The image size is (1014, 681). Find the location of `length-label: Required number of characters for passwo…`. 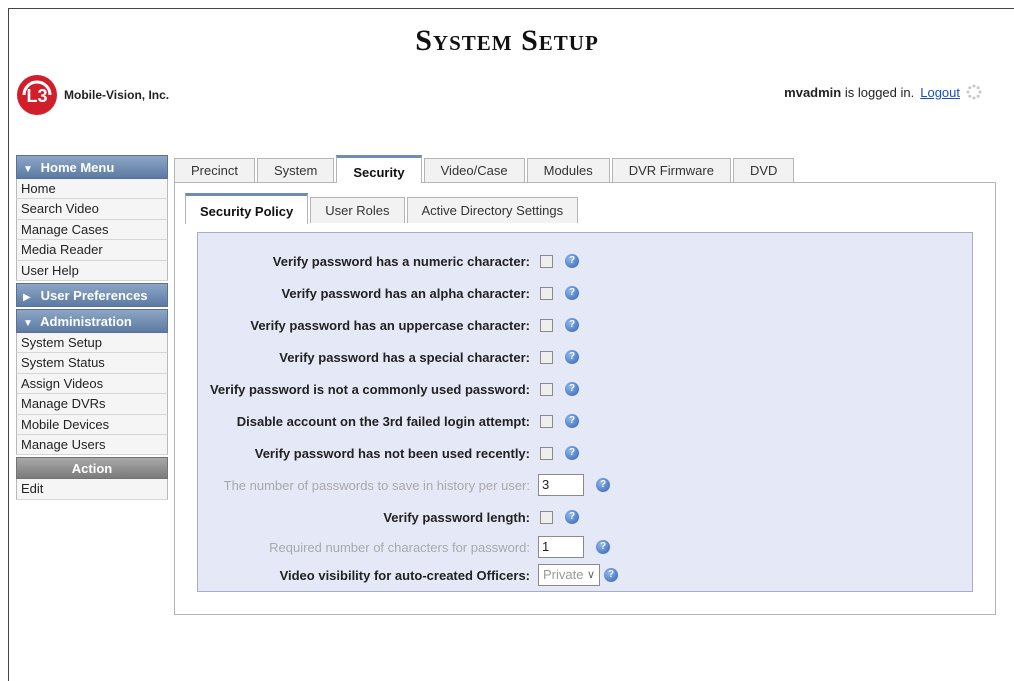

length-label: Required number of characters for passwo… is located at coordinates (399, 547).